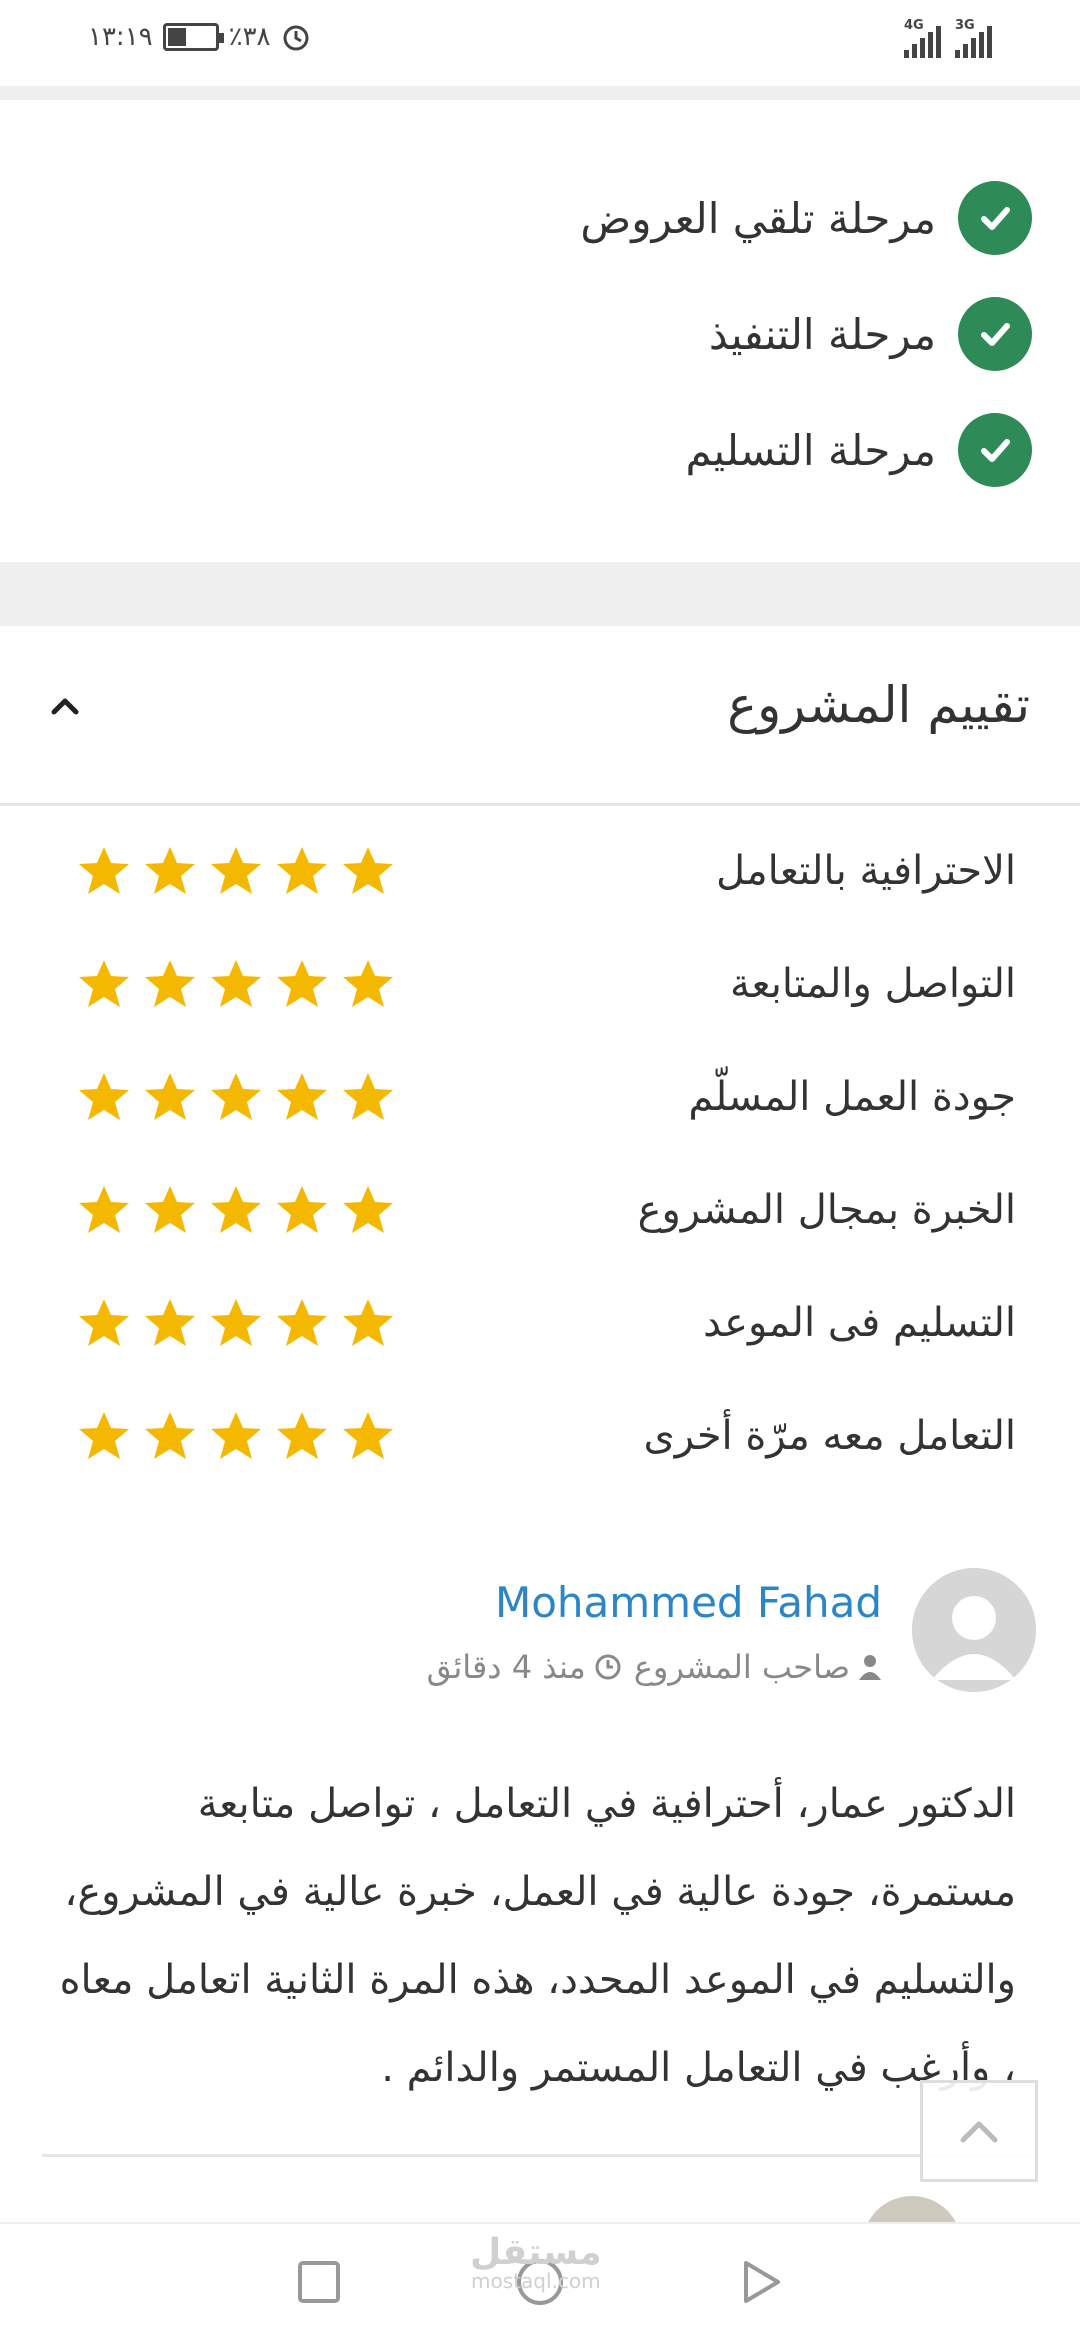  What do you see at coordinates (540, 93) in the screenshot?
I see `top-divider` at bounding box center [540, 93].